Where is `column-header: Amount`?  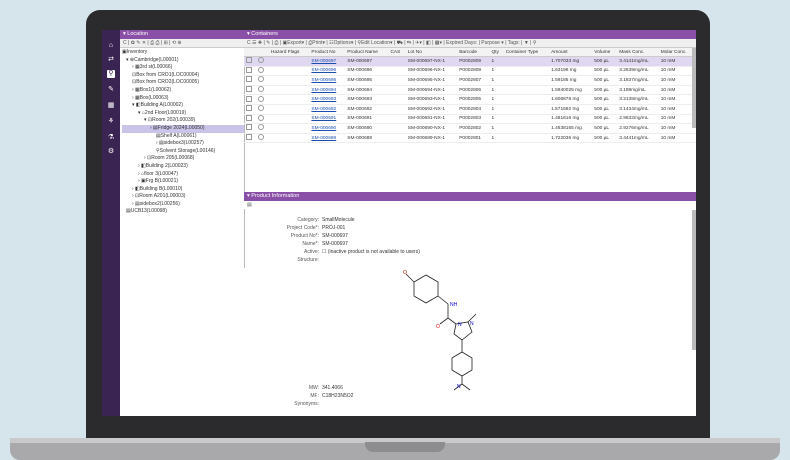
column-header: Amount is located at coordinates (571, 52).